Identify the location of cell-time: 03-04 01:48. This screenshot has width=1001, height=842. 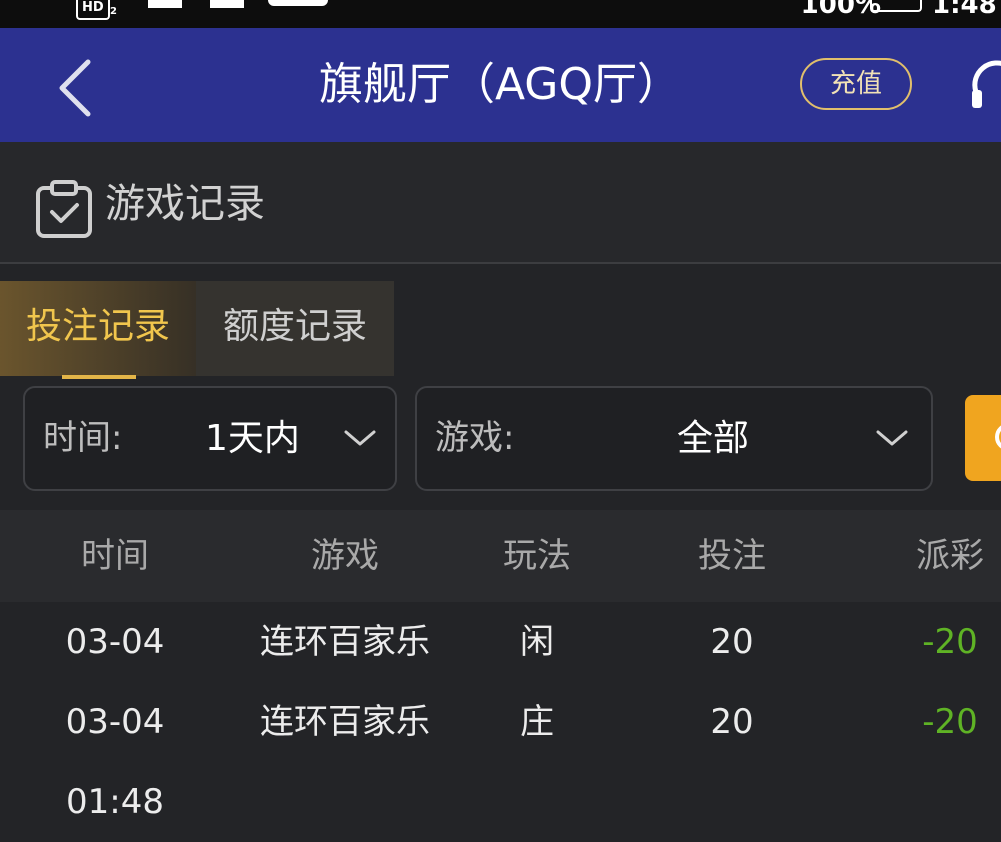
(115, 762).